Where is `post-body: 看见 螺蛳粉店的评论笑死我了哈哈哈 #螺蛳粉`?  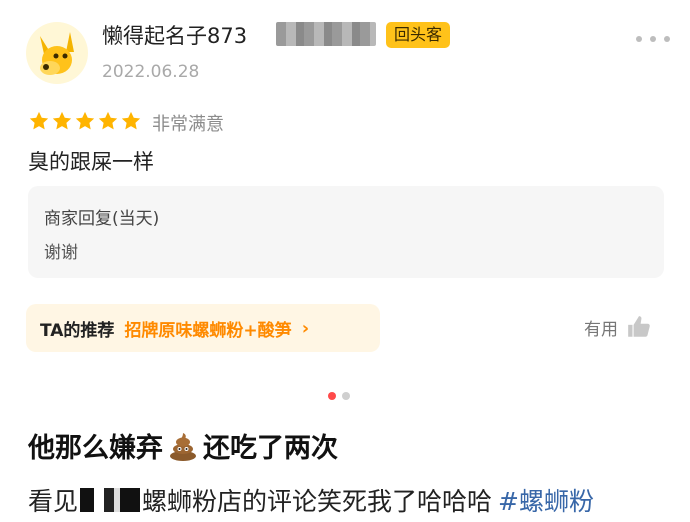 post-body: 看见 螺蛳粉店的评论笑死我了哈哈哈 #螺蛳粉 is located at coordinates (311, 500).